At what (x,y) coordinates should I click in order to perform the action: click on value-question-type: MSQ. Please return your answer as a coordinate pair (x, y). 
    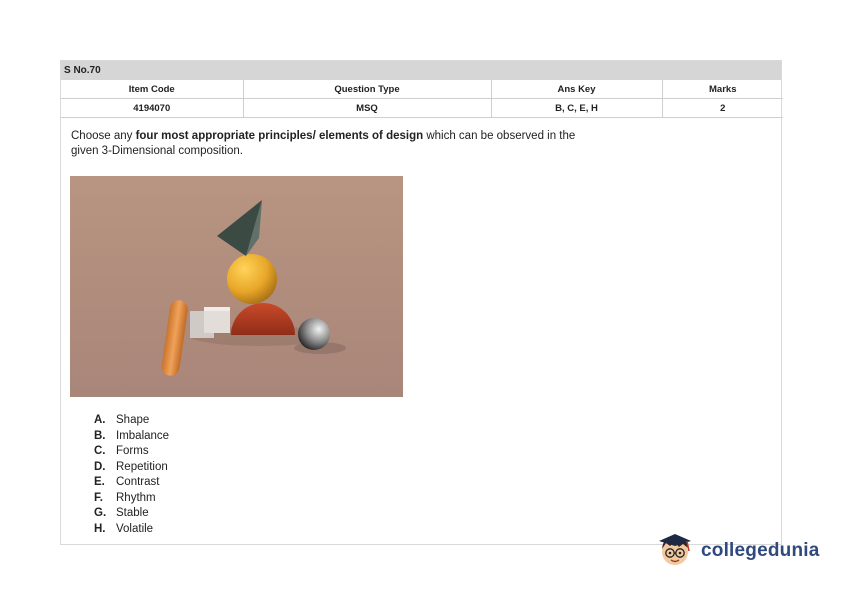
    Looking at the image, I should click on (367, 108).